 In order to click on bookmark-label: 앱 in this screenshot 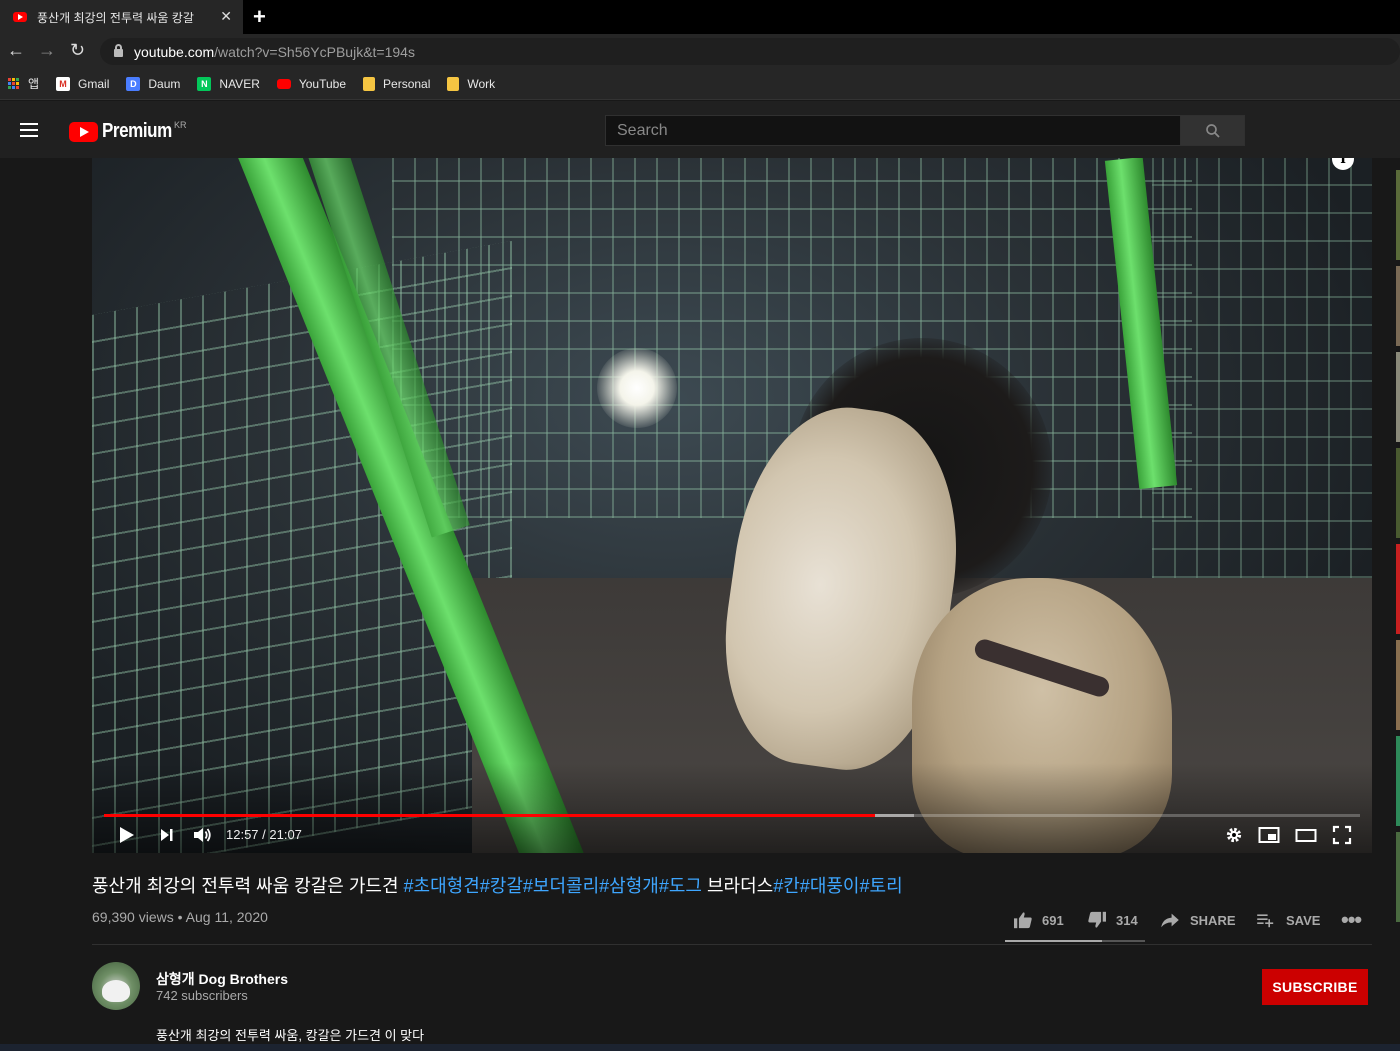, I will do `click(34, 84)`.